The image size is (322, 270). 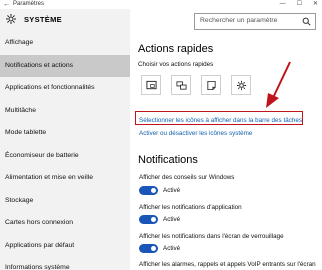 What do you see at coordinates (315, 4) in the screenshot?
I see `close-button: ✕` at bounding box center [315, 4].